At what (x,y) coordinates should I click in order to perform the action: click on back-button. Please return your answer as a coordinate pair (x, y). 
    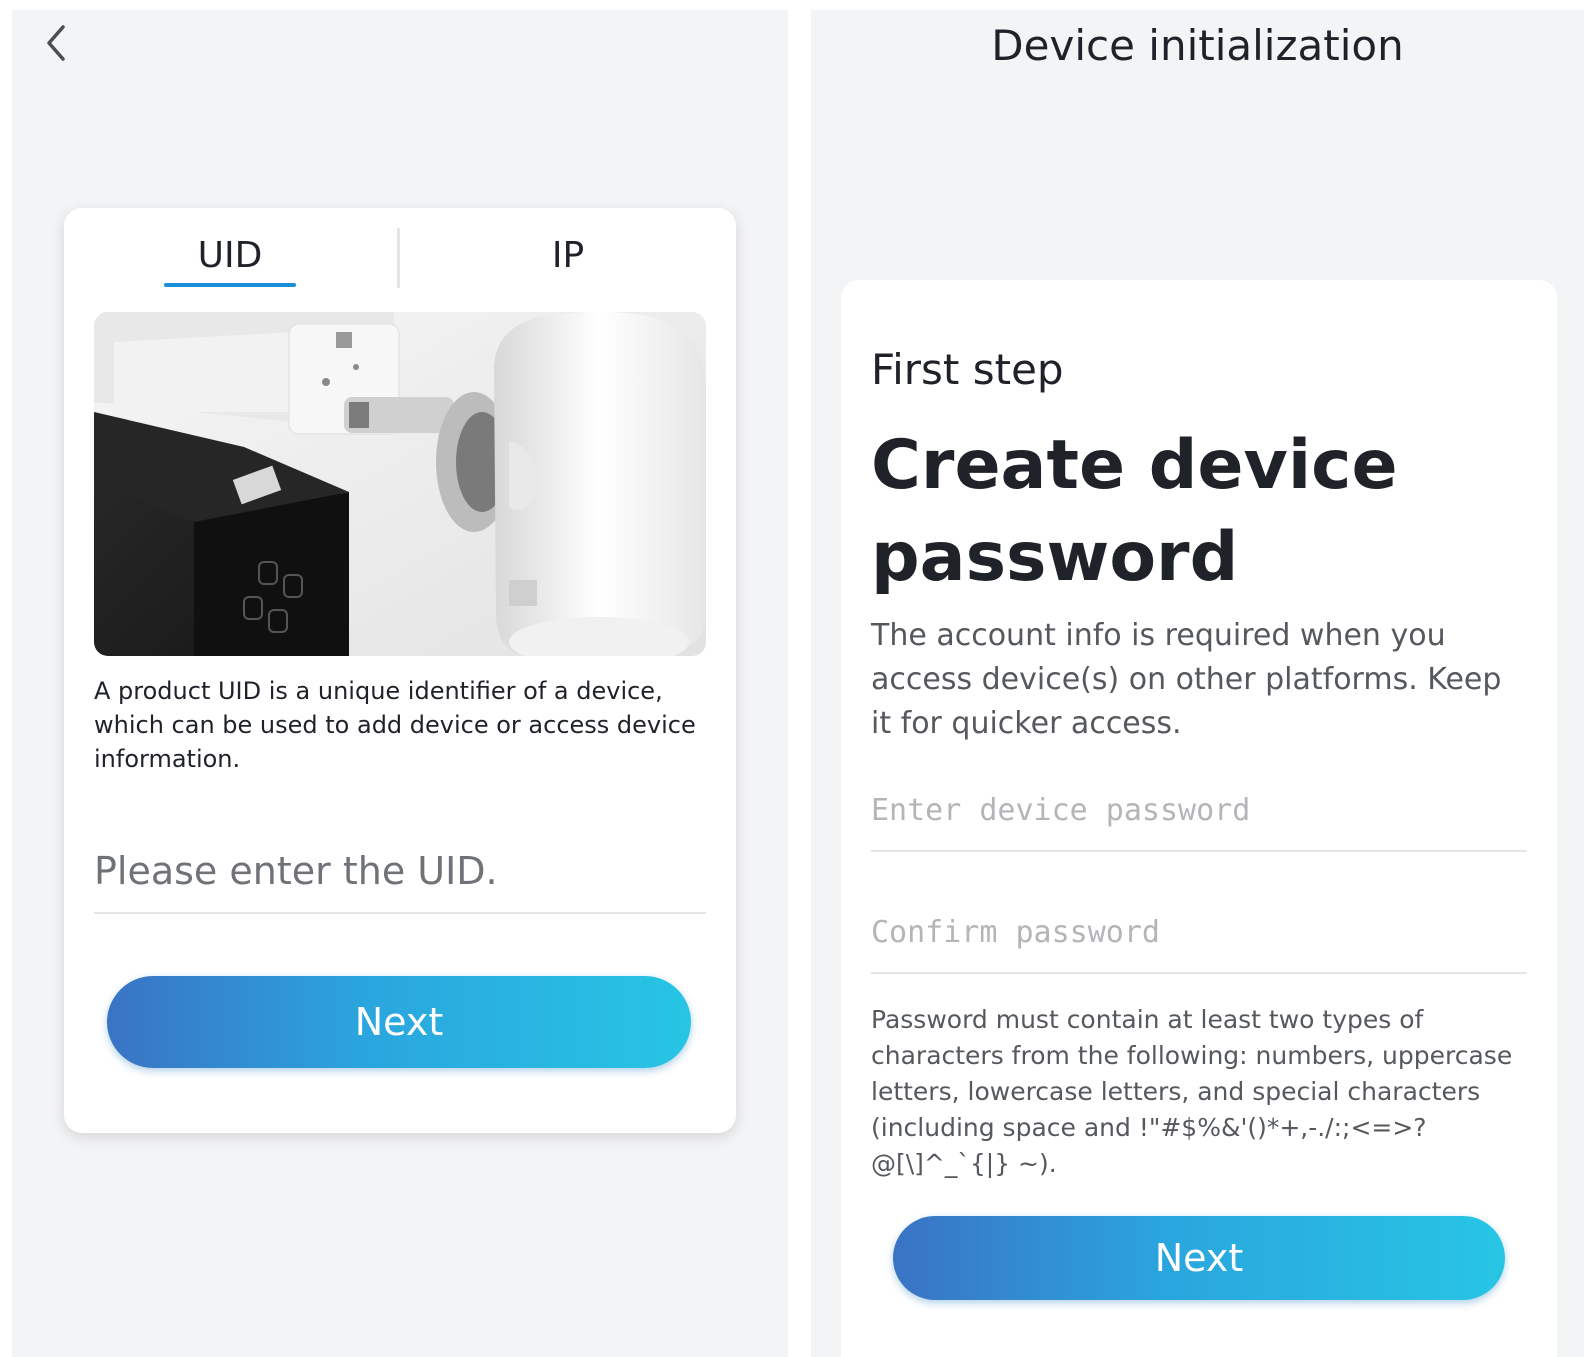
    Looking at the image, I should click on (56, 43).